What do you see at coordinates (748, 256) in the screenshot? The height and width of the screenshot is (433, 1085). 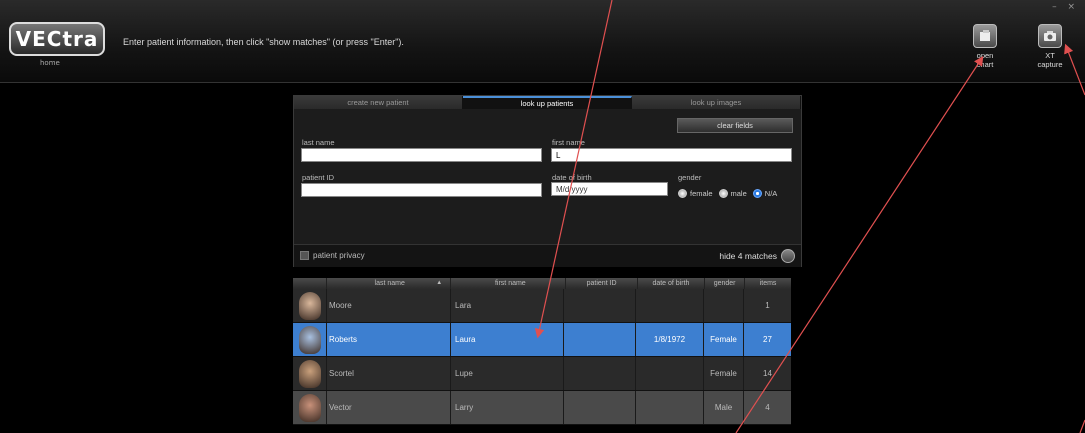 I see `hide-matches-label: hide 4 matches` at bounding box center [748, 256].